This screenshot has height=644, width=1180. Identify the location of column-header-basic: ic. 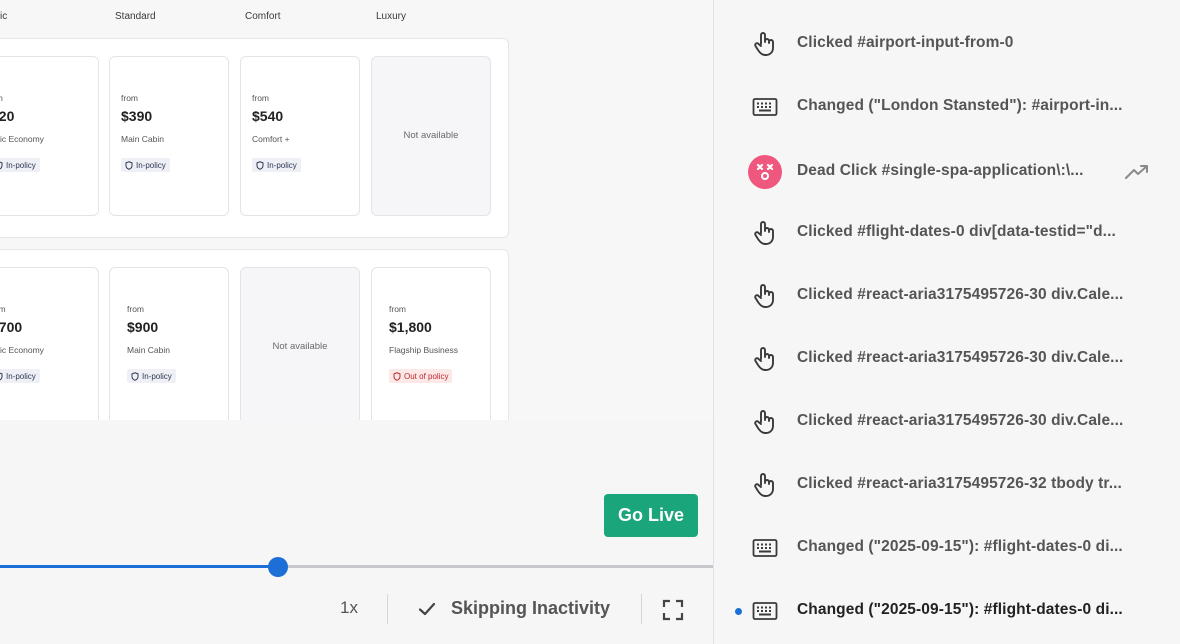
(4, 16).